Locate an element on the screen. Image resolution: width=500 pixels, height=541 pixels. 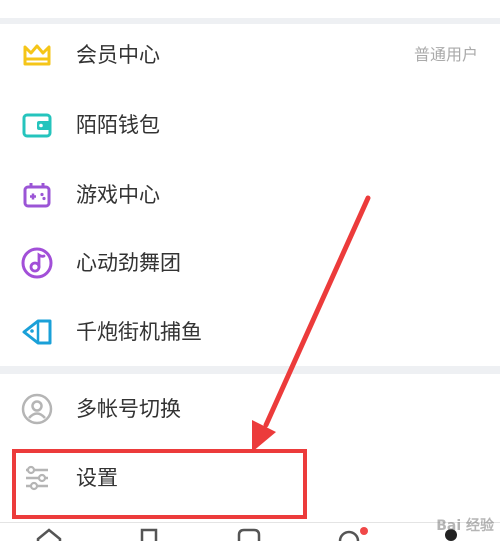
menu-label: 游戏中心 is located at coordinates (118, 195).